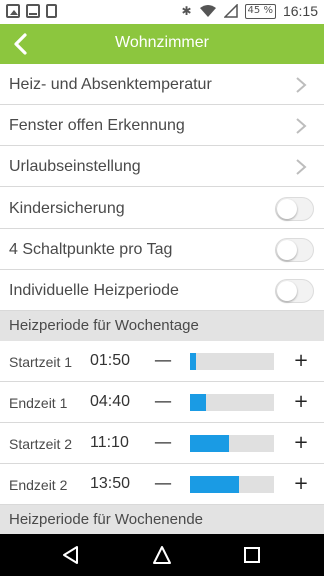  Describe the element at coordinates (94, 290) in the screenshot. I see `setting-label: Individuelle Heizperiode` at that location.